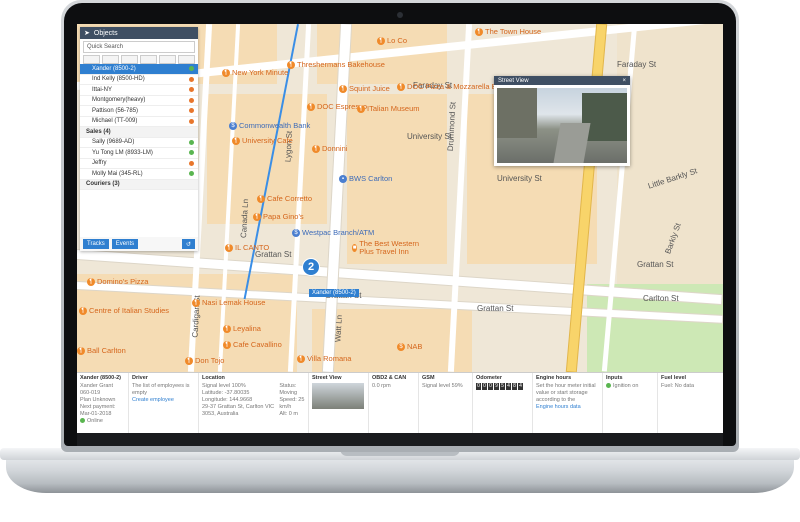 This screenshot has height=522, width=800. I want to click on poi: ¶ Nasi Lemak House, so click(228, 302).